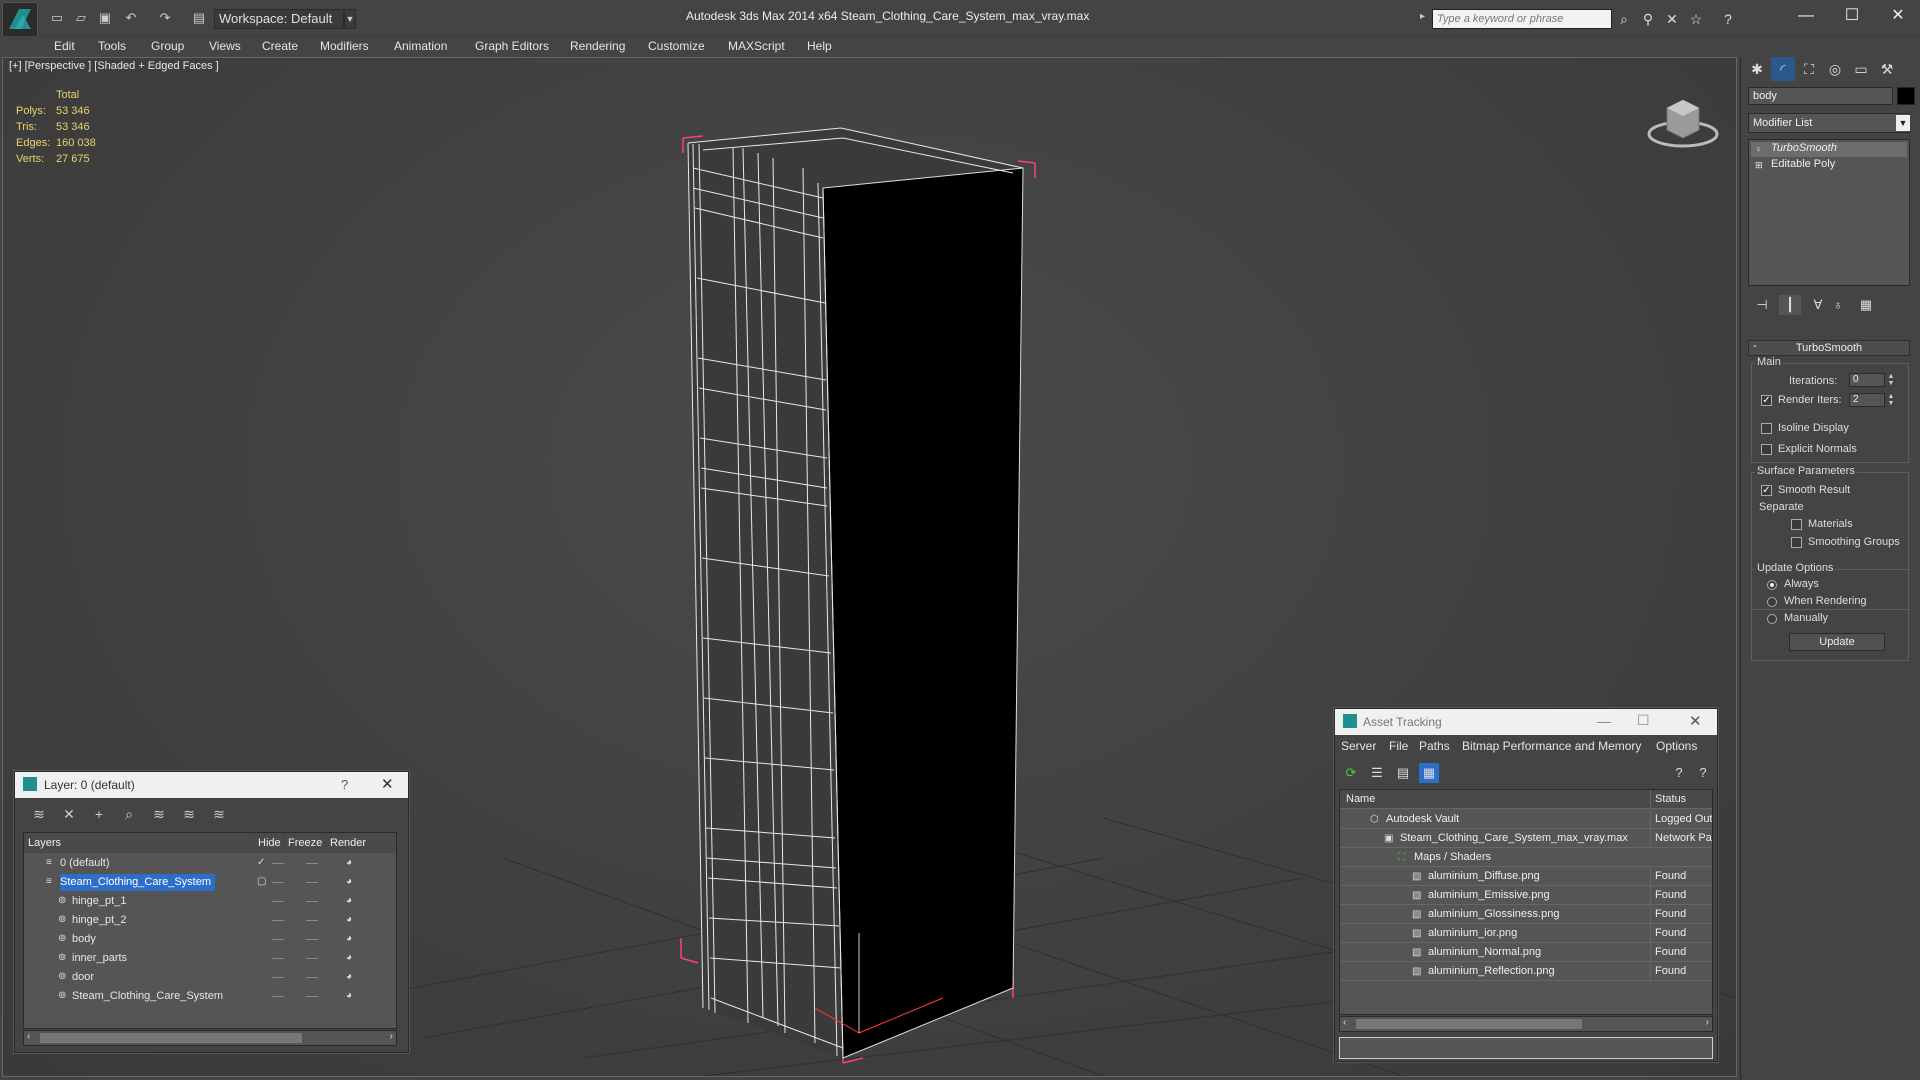 The width and height of the screenshot is (1920, 1080). Describe the element at coordinates (597, 46) in the screenshot. I see `menu-rendering: Rendering` at that location.